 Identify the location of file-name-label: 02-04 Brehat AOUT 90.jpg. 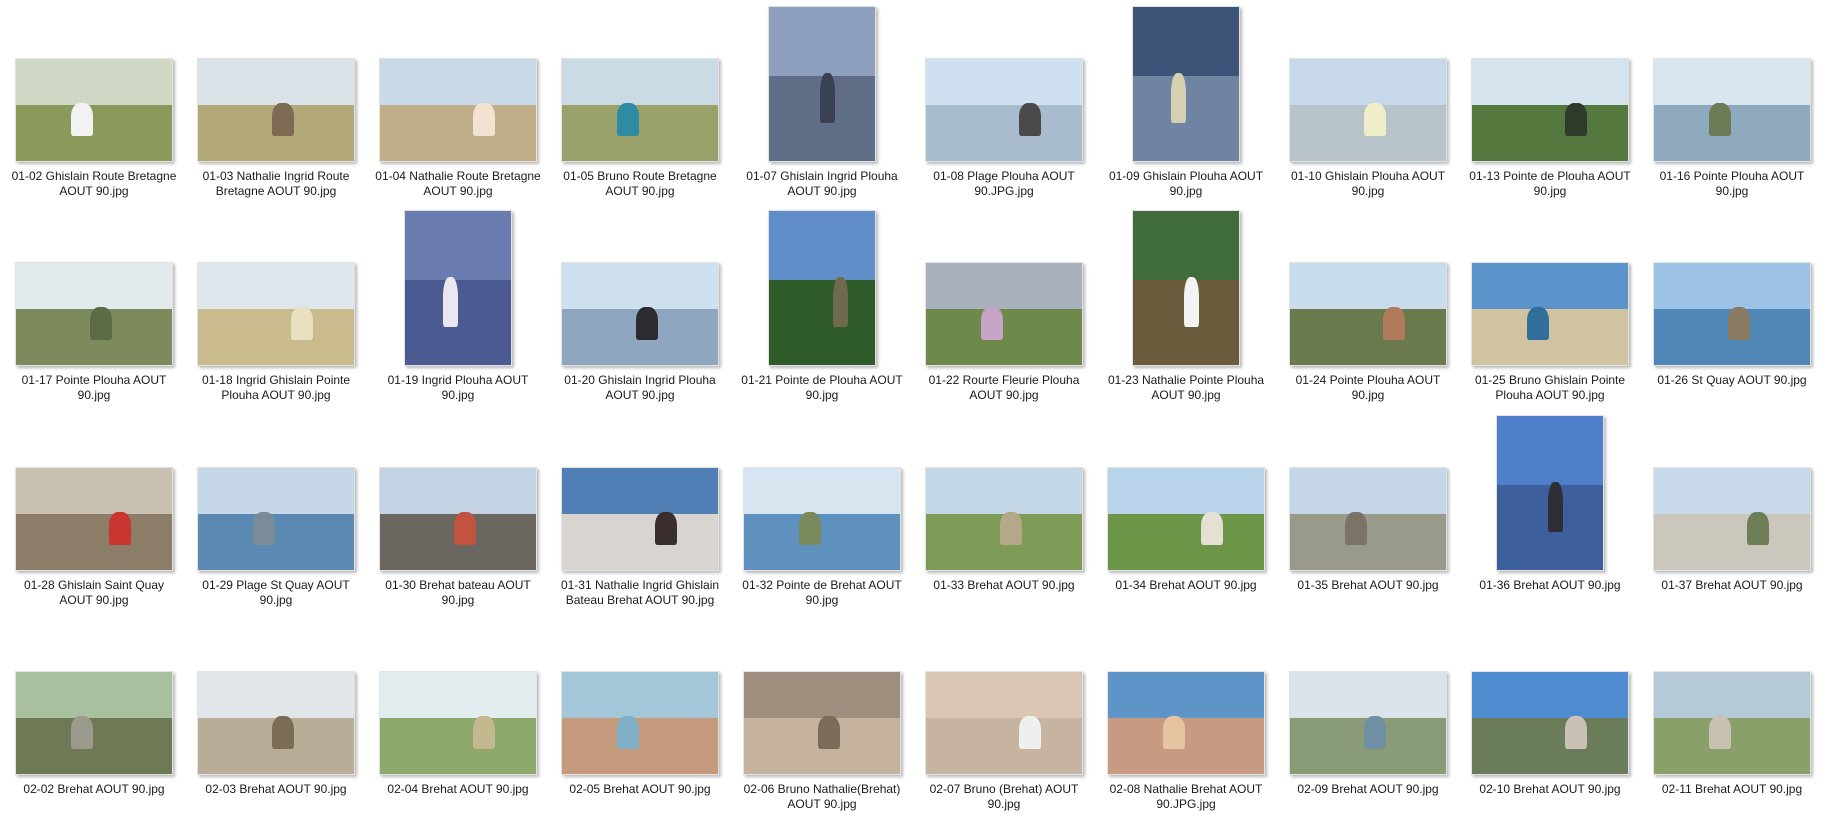
(458, 789).